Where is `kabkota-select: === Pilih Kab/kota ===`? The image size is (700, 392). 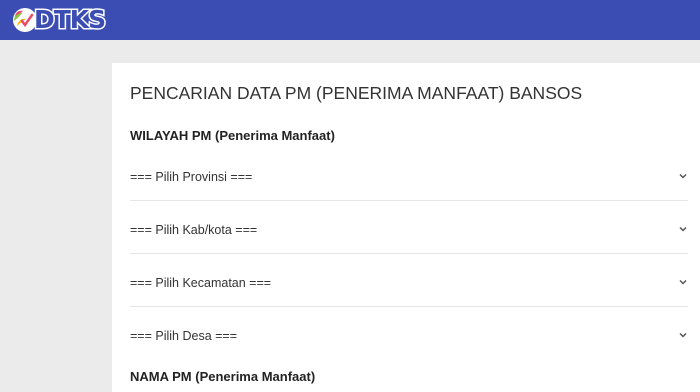
kabkota-select: === Pilih Kab/kota === is located at coordinates (409, 228).